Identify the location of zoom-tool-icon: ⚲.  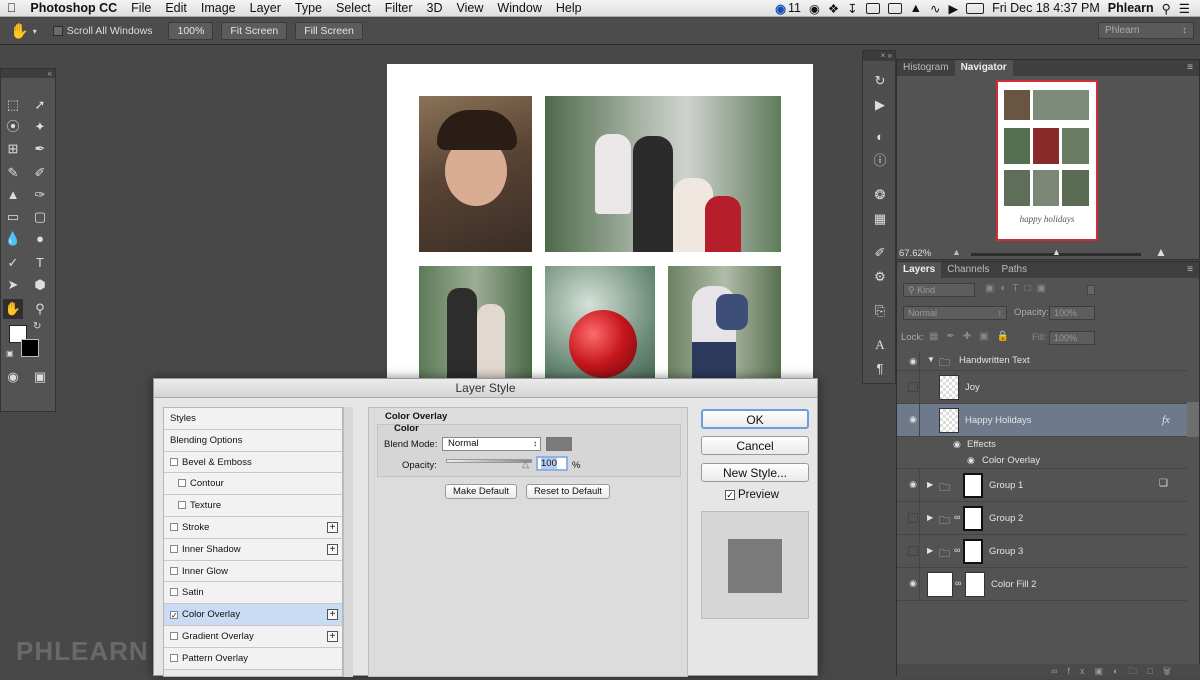
(40, 309).